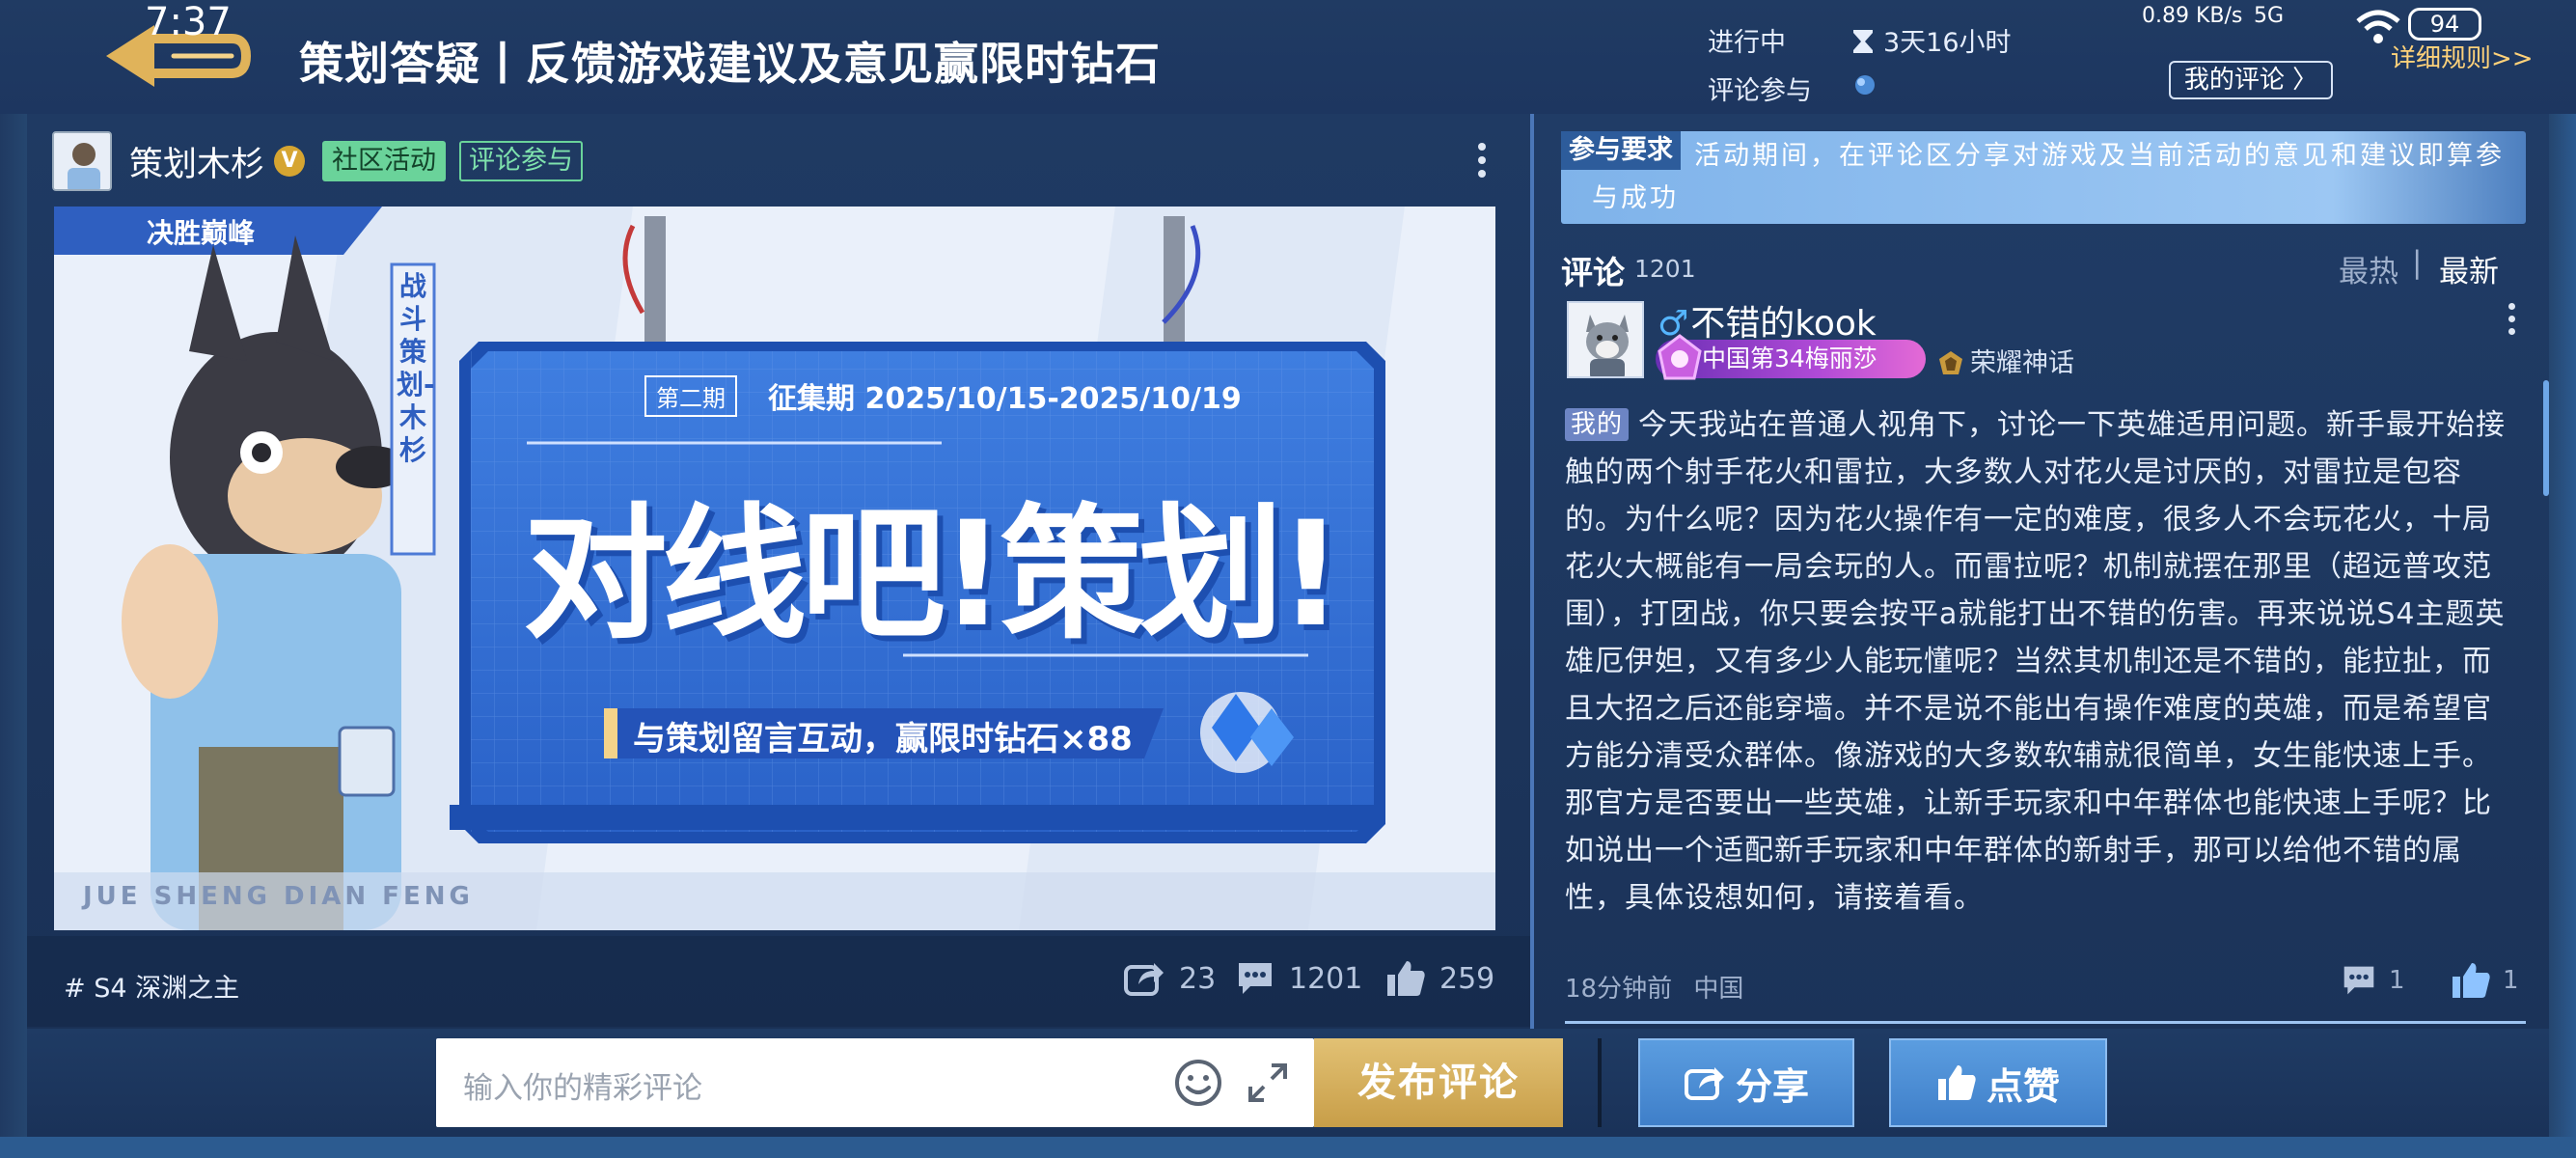  Describe the element at coordinates (1482, 163) in the screenshot. I see `post-more-icon` at that location.